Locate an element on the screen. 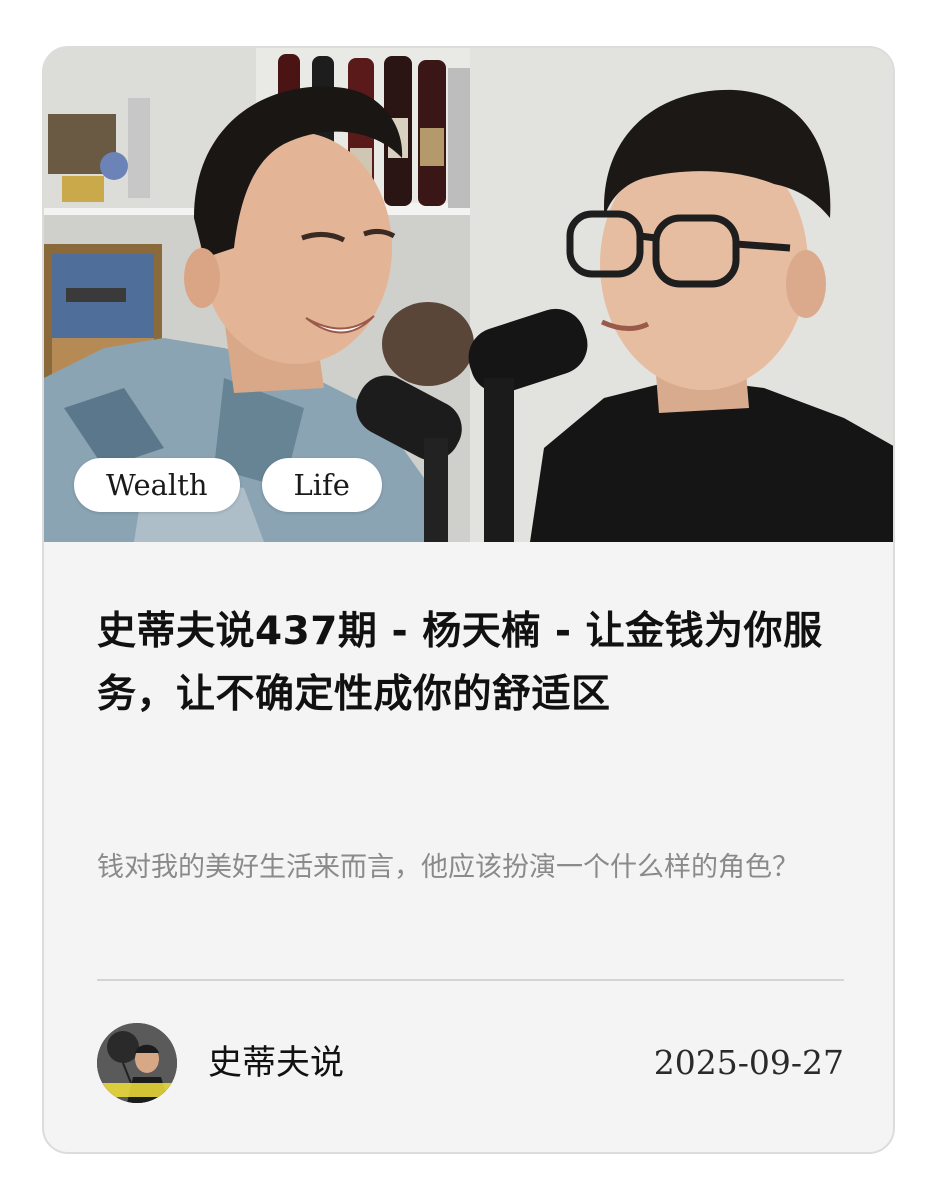  publish-date: 2025-09-27 is located at coordinates (748, 1062).